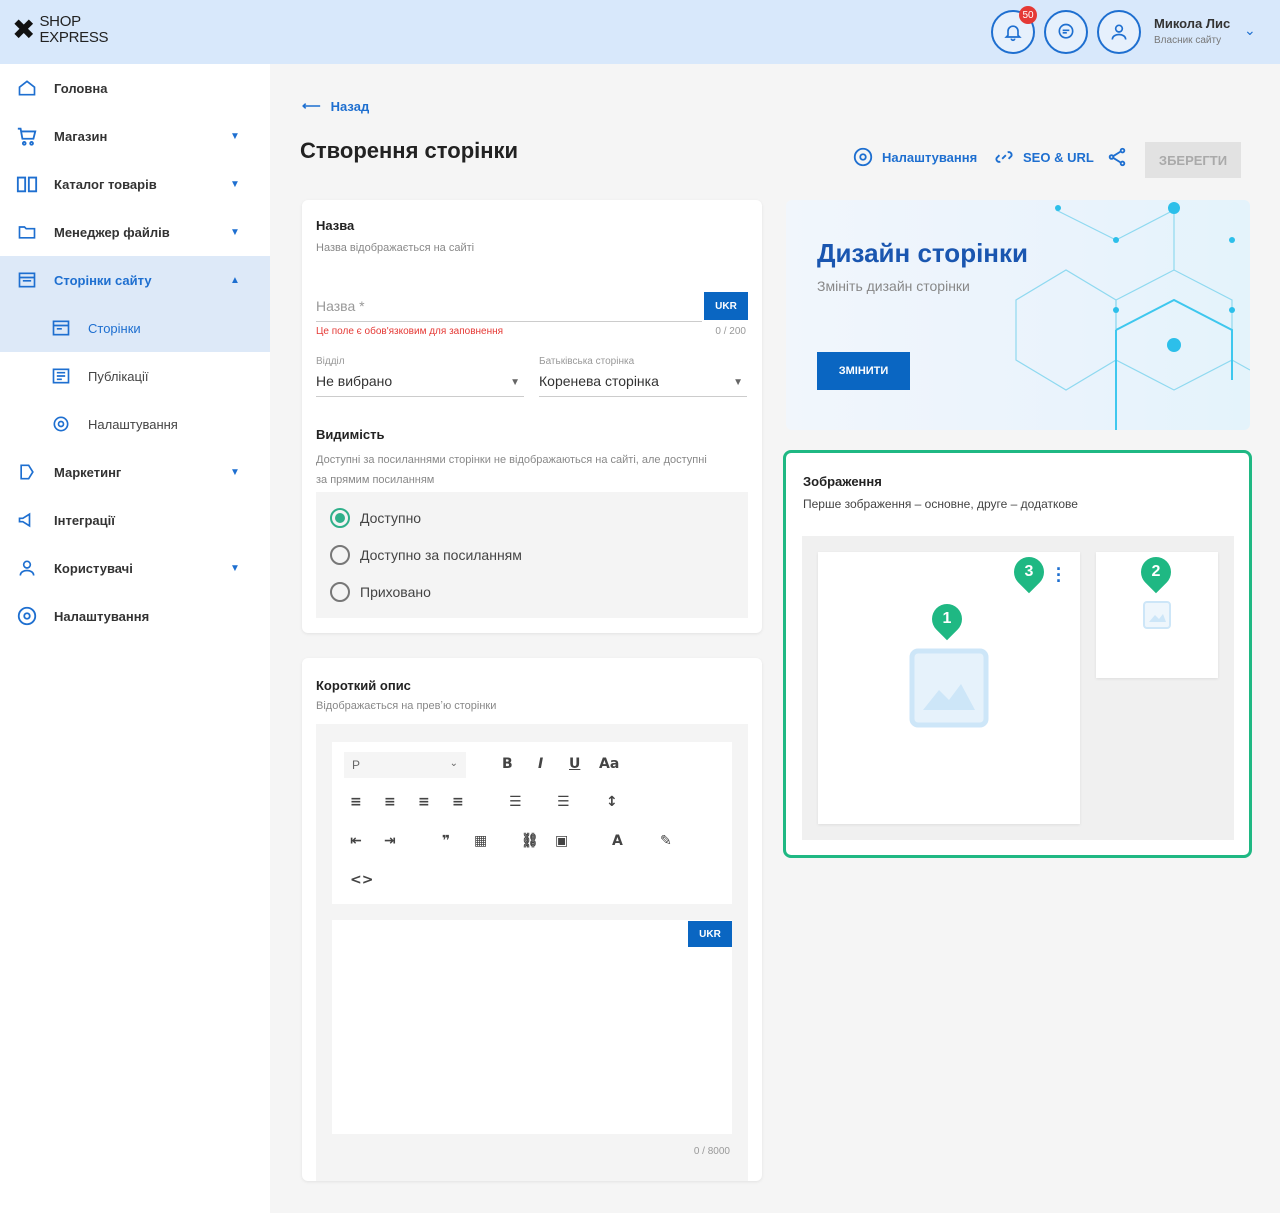  Describe the element at coordinates (563, 802) in the screenshot. I see `numbered-list-icon: ☰` at that location.